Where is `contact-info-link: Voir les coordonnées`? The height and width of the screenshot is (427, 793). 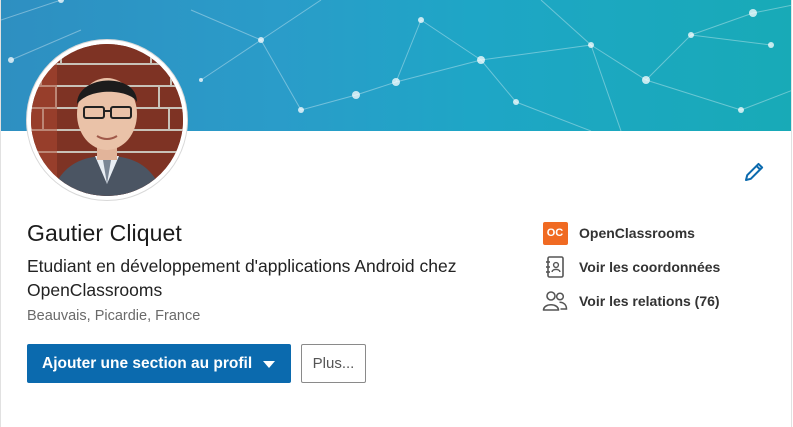
contact-info-link: Voir les coordonnées is located at coordinates (631, 267).